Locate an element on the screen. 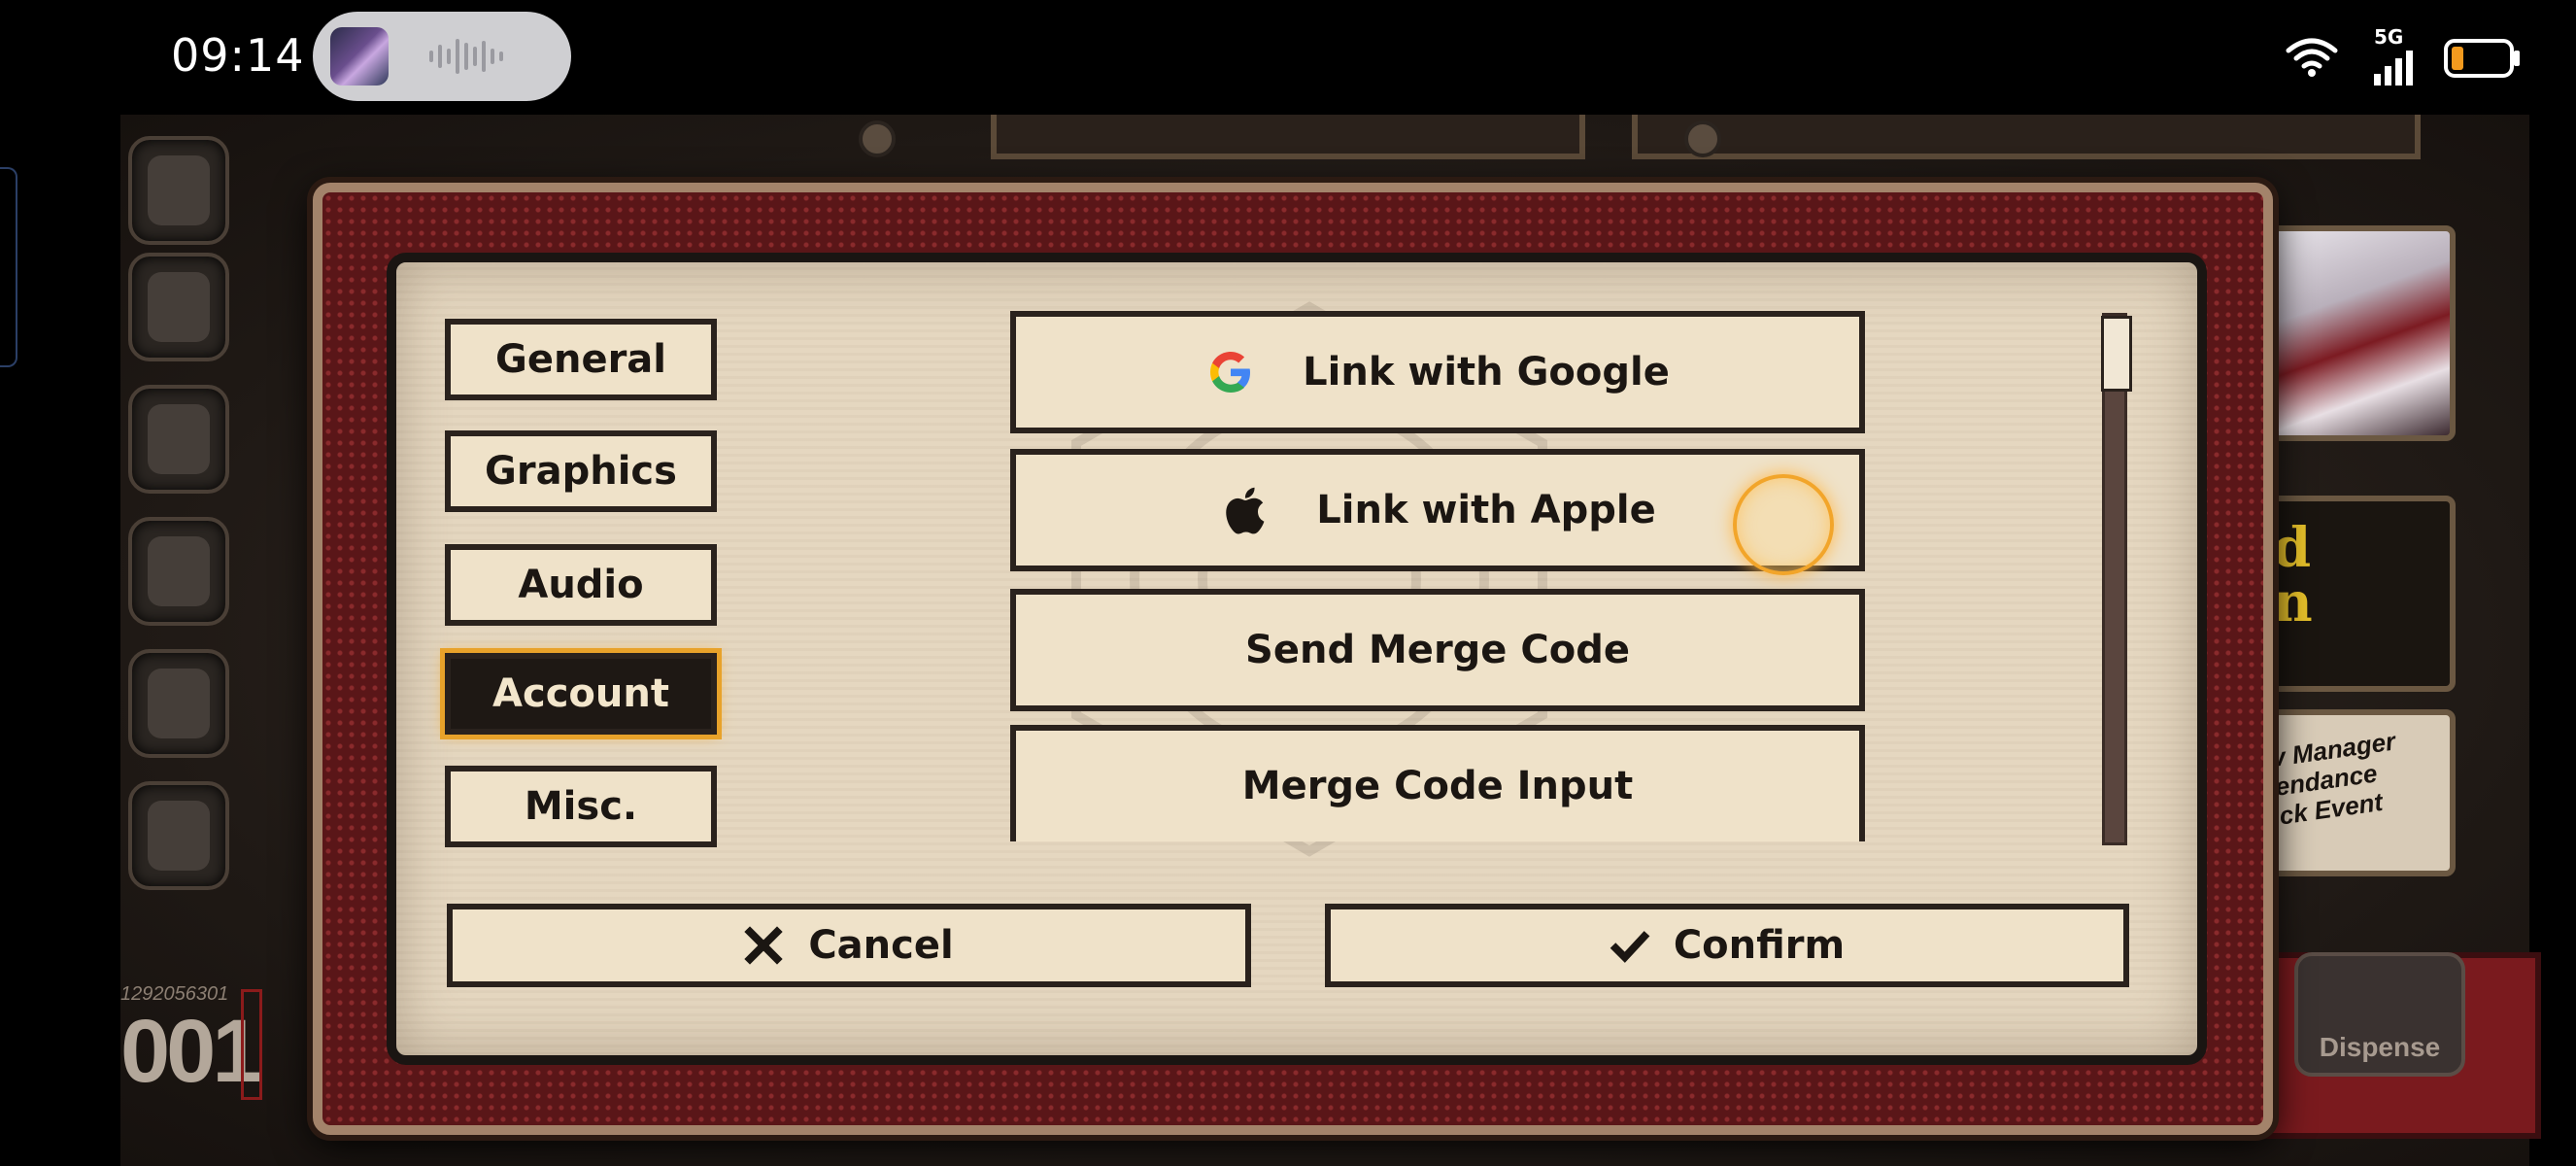  dispense-label: Dispense is located at coordinates (2380, 1047).